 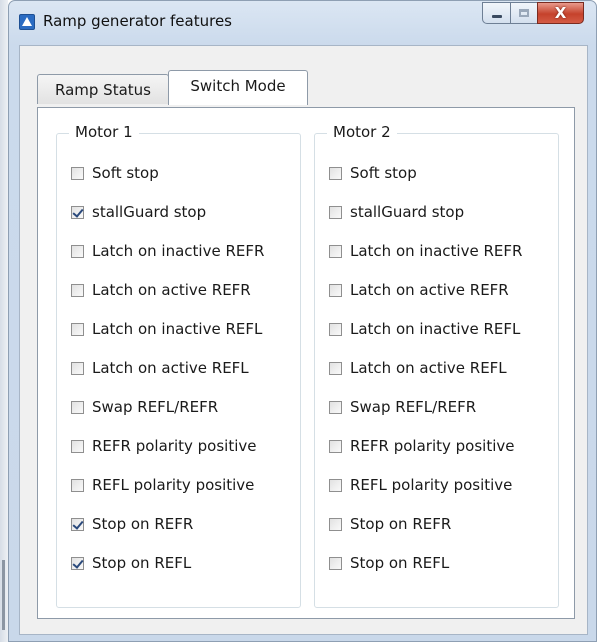 I want to click on motor-1-option: REFR polarity positive, so click(x=163, y=446).